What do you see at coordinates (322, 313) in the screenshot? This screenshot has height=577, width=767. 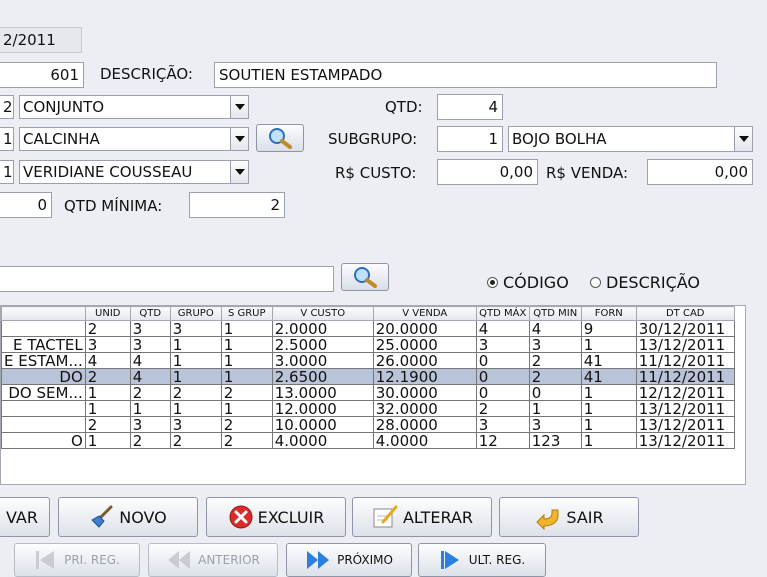 I see `column-header: V CUSTO` at bounding box center [322, 313].